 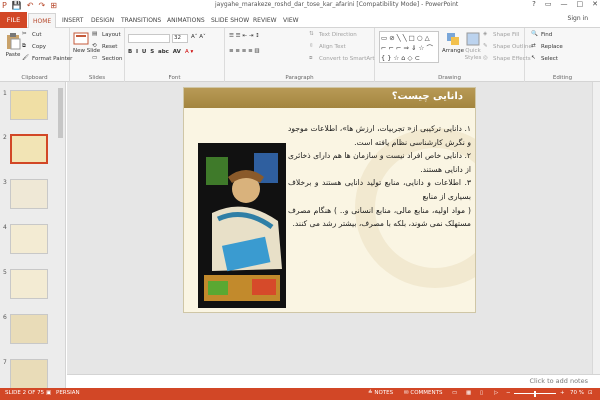 What do you see at coordinates (265, 20) in the screenshot?
I see `tab-review: REVIEW` at bounding box center [265, 20].